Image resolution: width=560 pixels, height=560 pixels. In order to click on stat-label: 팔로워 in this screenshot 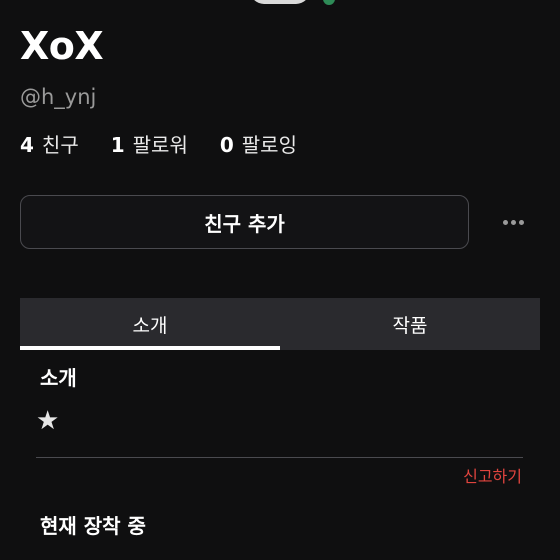, I will do `click(160, 145)`.